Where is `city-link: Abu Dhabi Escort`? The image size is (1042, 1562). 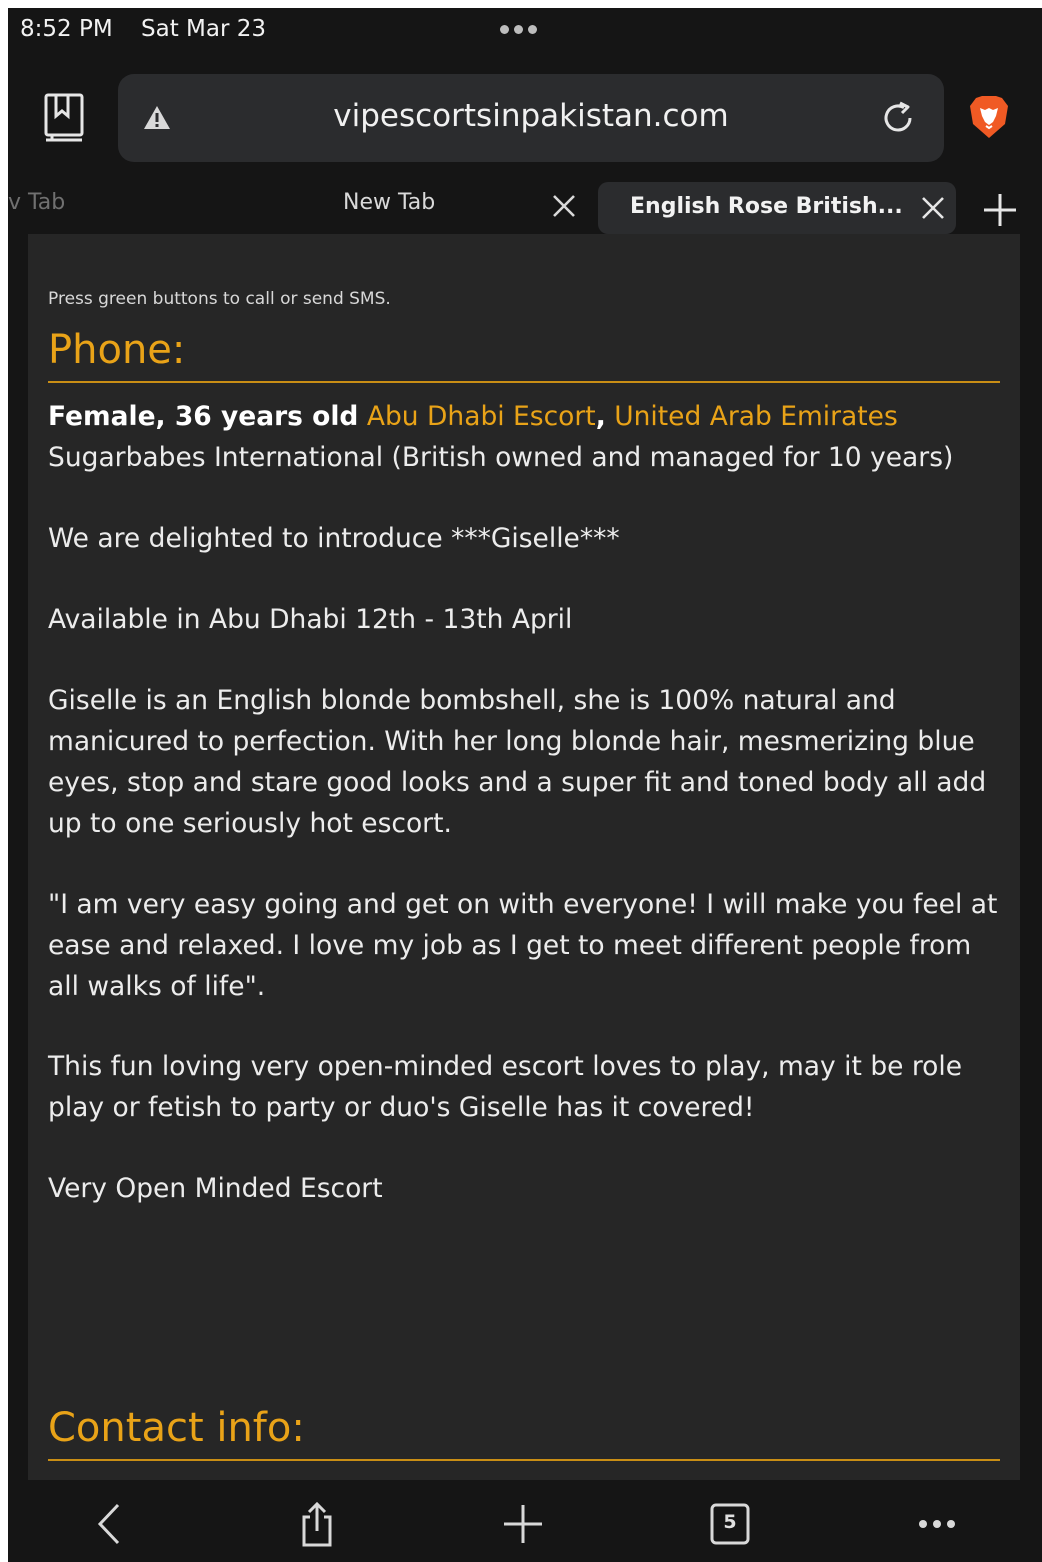 city-link: Abu Dhabi Escort is located at coordinates (481, 416).